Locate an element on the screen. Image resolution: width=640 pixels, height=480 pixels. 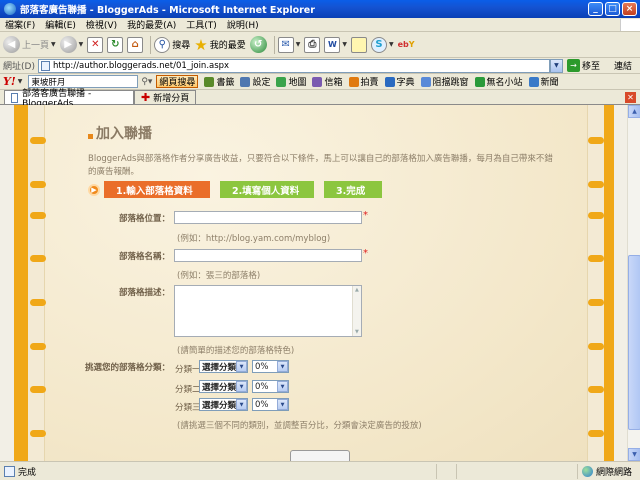
yahoo-item-label: 新聞 is located at coordinates (549, 83).